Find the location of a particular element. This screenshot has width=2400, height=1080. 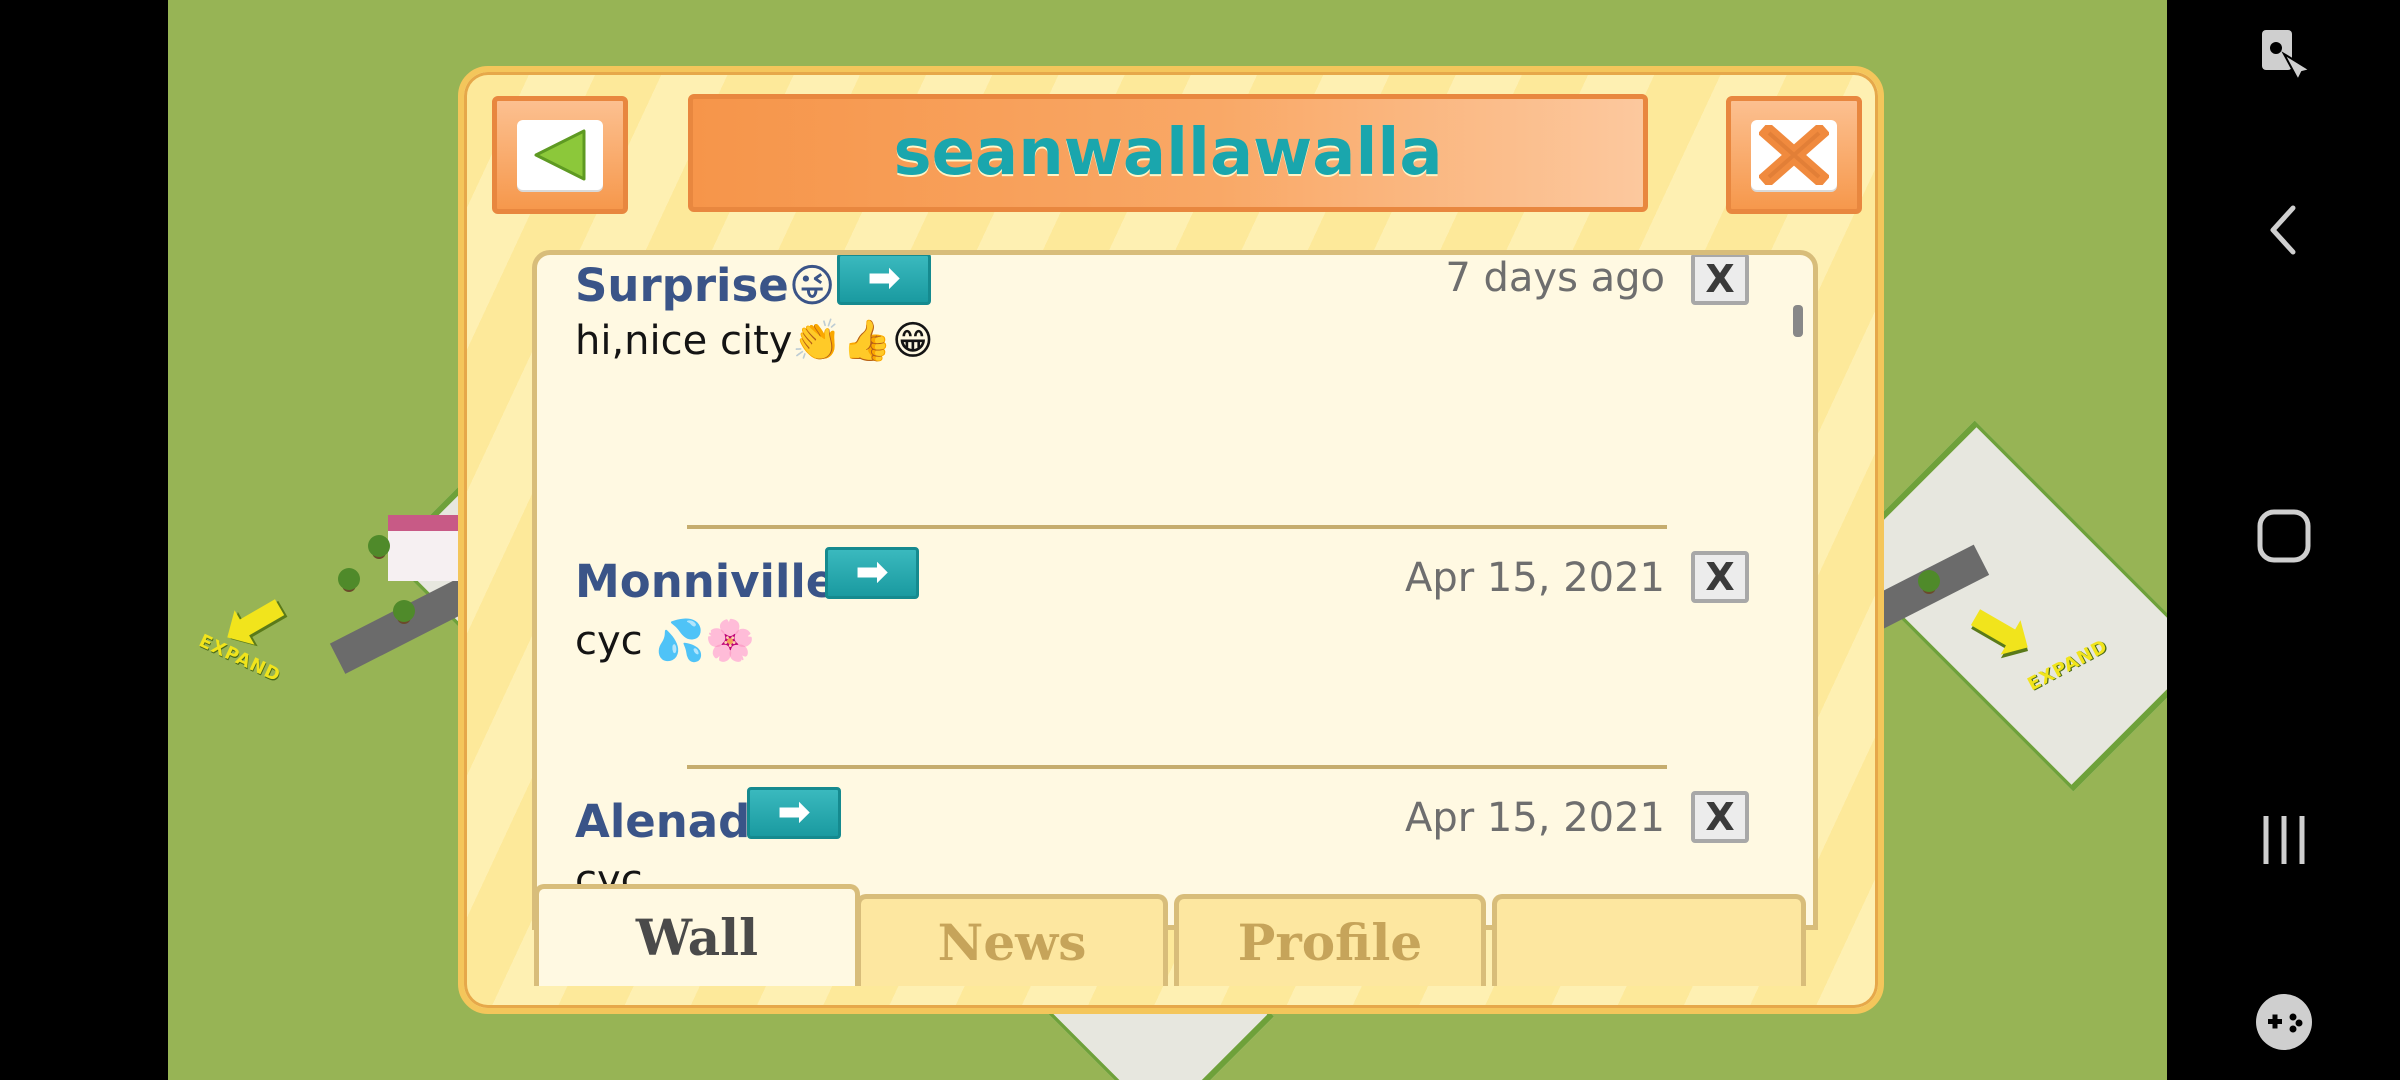

back-triangle-icon is located at coordinates (560, 155).